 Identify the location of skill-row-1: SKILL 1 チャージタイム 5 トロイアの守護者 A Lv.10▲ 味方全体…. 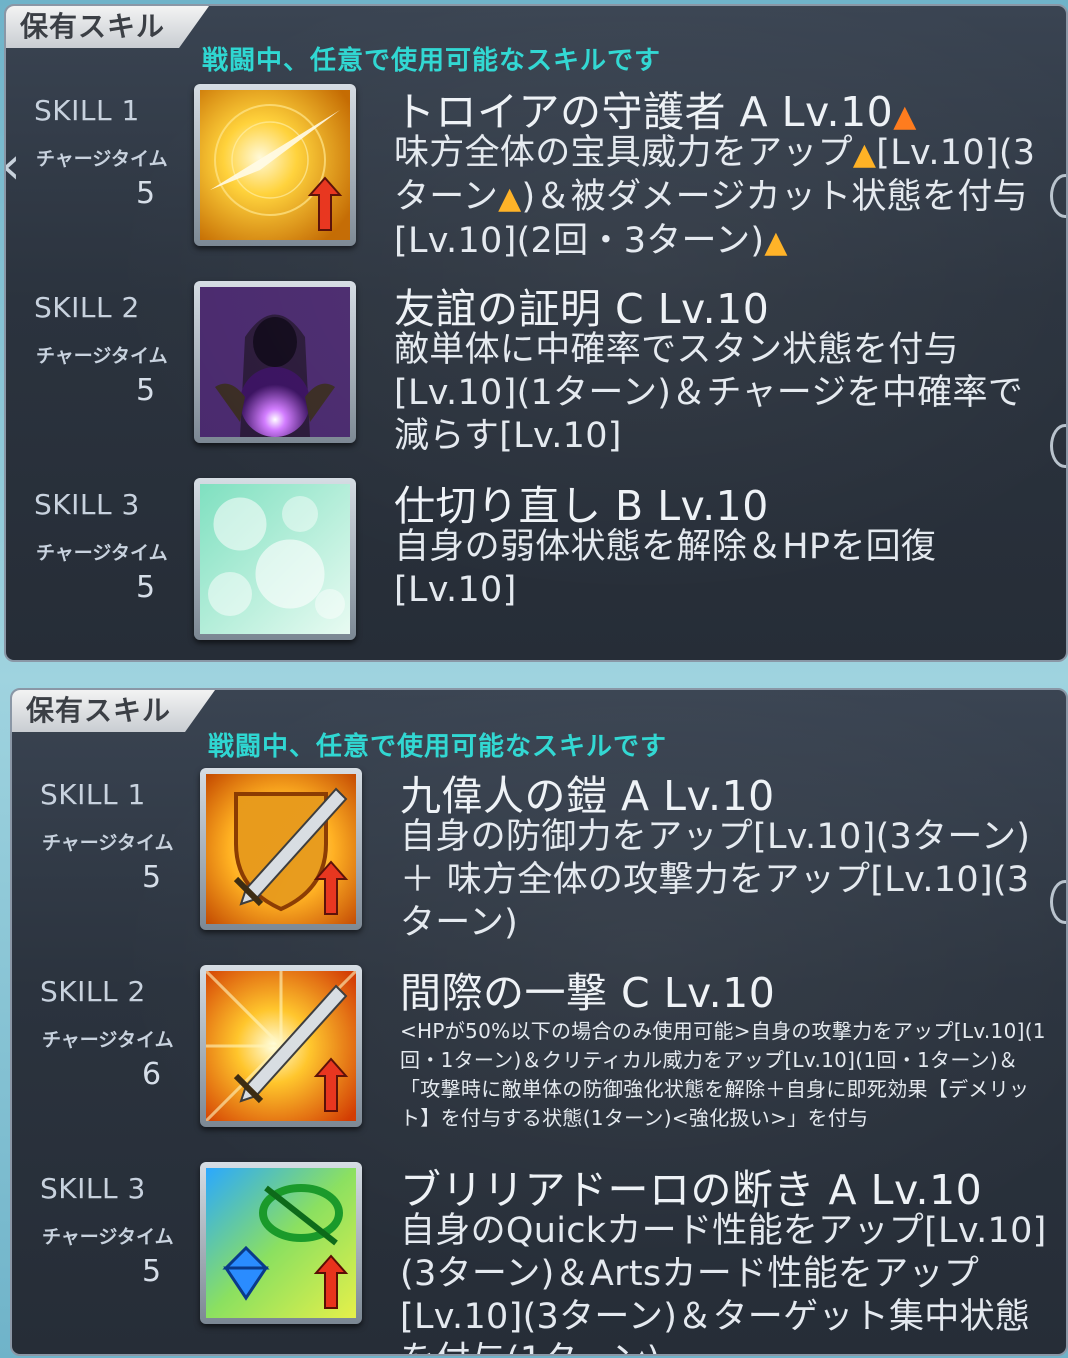
(536, 184).